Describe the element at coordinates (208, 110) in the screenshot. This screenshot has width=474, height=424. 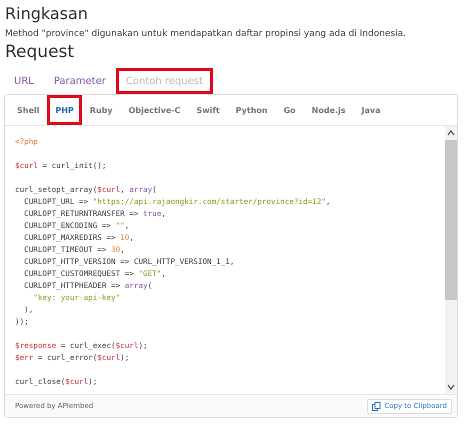
I see `language-tab: Swift` at that location.